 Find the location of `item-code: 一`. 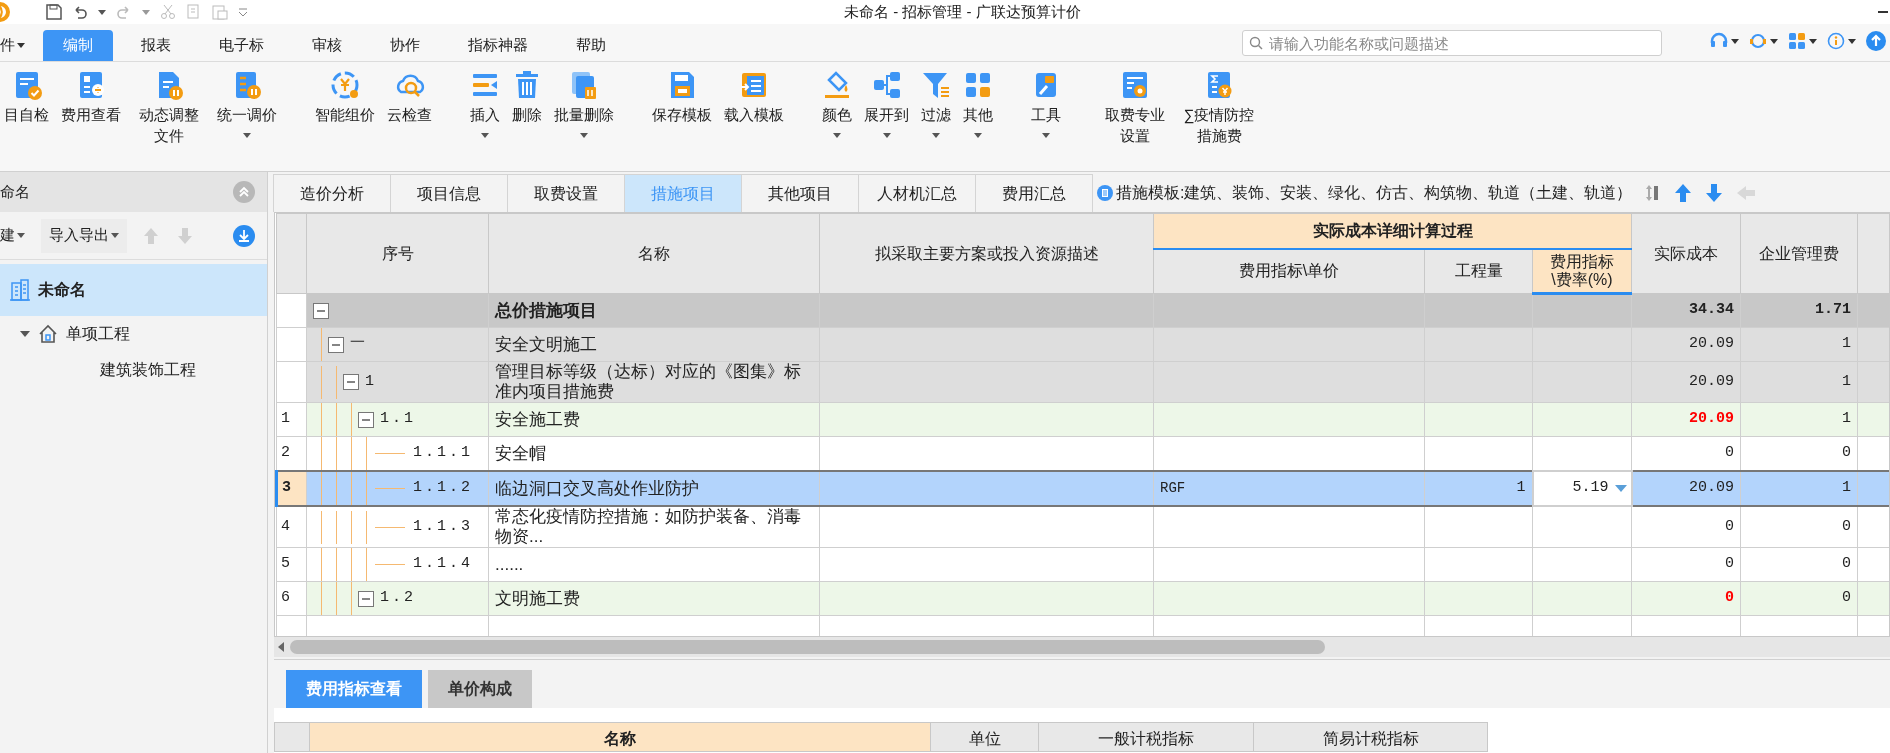

item-code: 一 is located at coordinates (359, 344).